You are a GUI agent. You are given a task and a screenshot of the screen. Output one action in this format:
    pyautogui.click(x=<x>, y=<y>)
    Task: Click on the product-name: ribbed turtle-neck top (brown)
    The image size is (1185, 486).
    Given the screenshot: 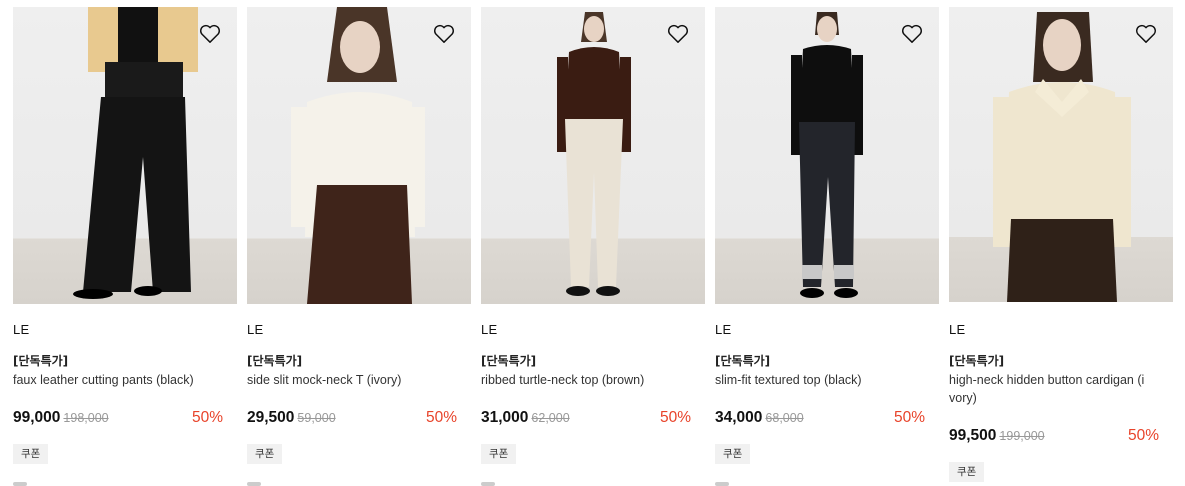 What is the action you would take?
    pyautogui.click(x=593, y=380)
    